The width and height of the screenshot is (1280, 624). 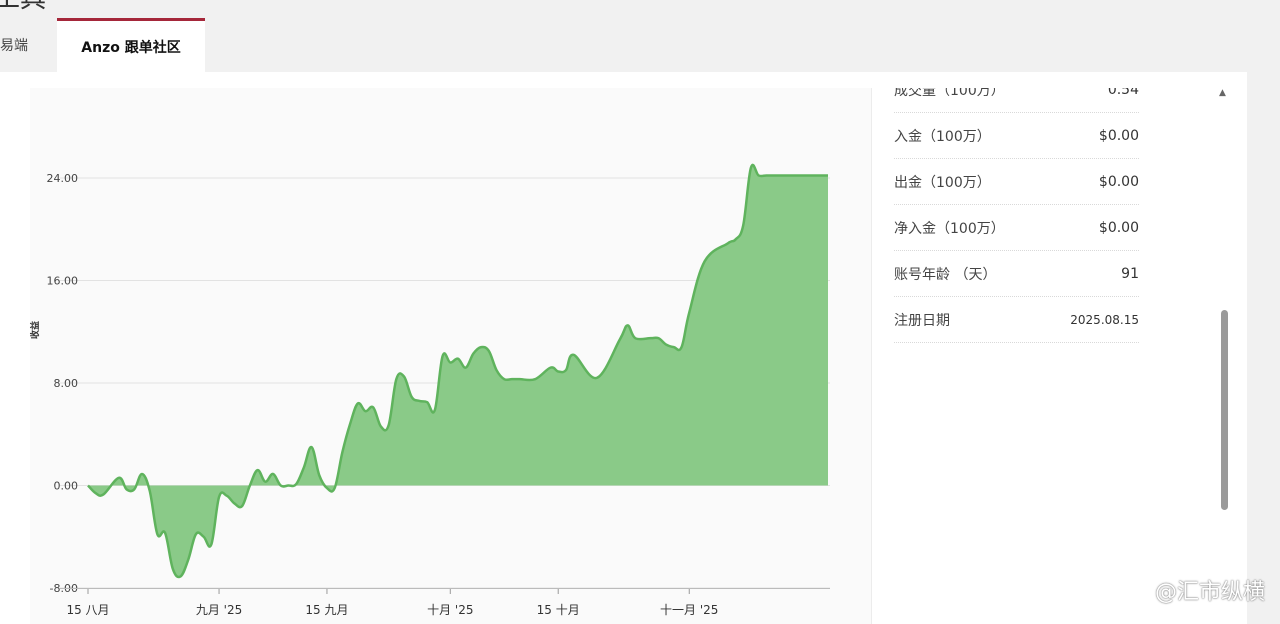 What do you see at coordinates (219, 610) in the screenshot?
I see `x-tick-label: 九月 '25` at bounding box center [219, 610].